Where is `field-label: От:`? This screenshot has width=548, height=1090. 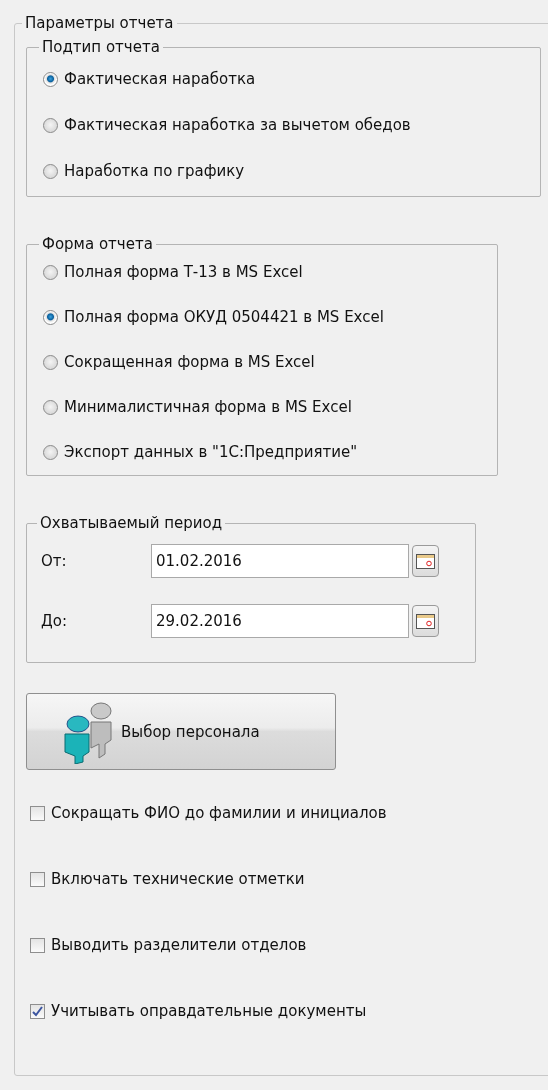
field-label: От: is located at coordinates (54, 561).